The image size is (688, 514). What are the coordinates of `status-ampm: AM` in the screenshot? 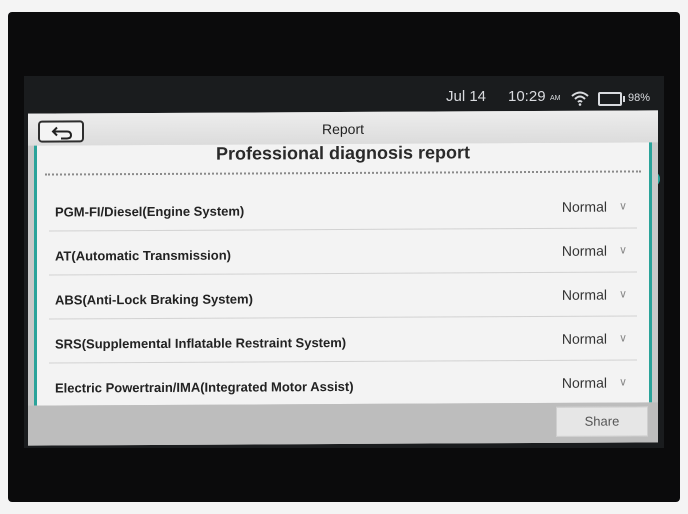 It's located at (555, 98).